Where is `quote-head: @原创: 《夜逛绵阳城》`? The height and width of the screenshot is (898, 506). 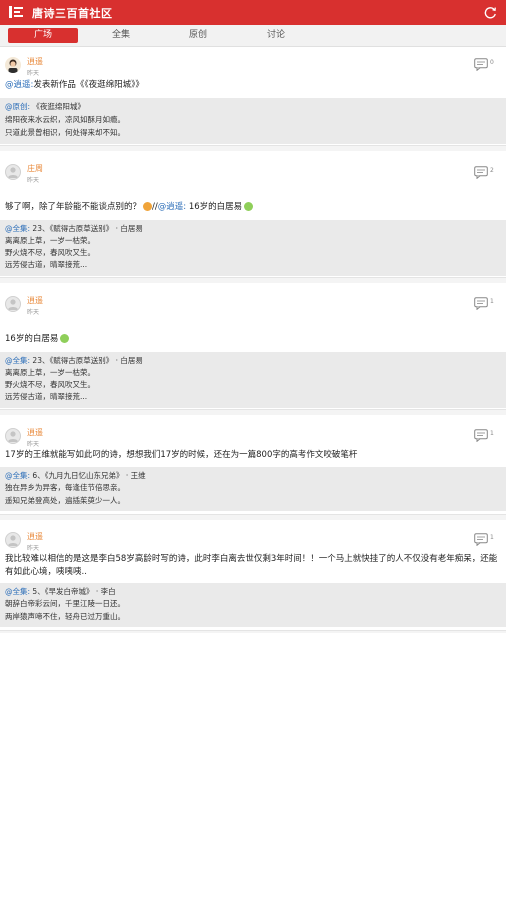 quote-head: @原创: 《夜逛绵阳城》 is located at coordinates (45, 106).